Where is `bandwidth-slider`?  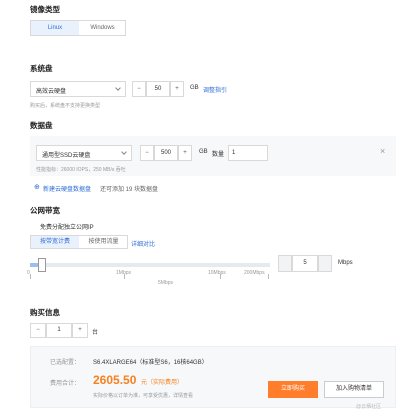
bandwidth-slider is located at coordinates (150, 265).